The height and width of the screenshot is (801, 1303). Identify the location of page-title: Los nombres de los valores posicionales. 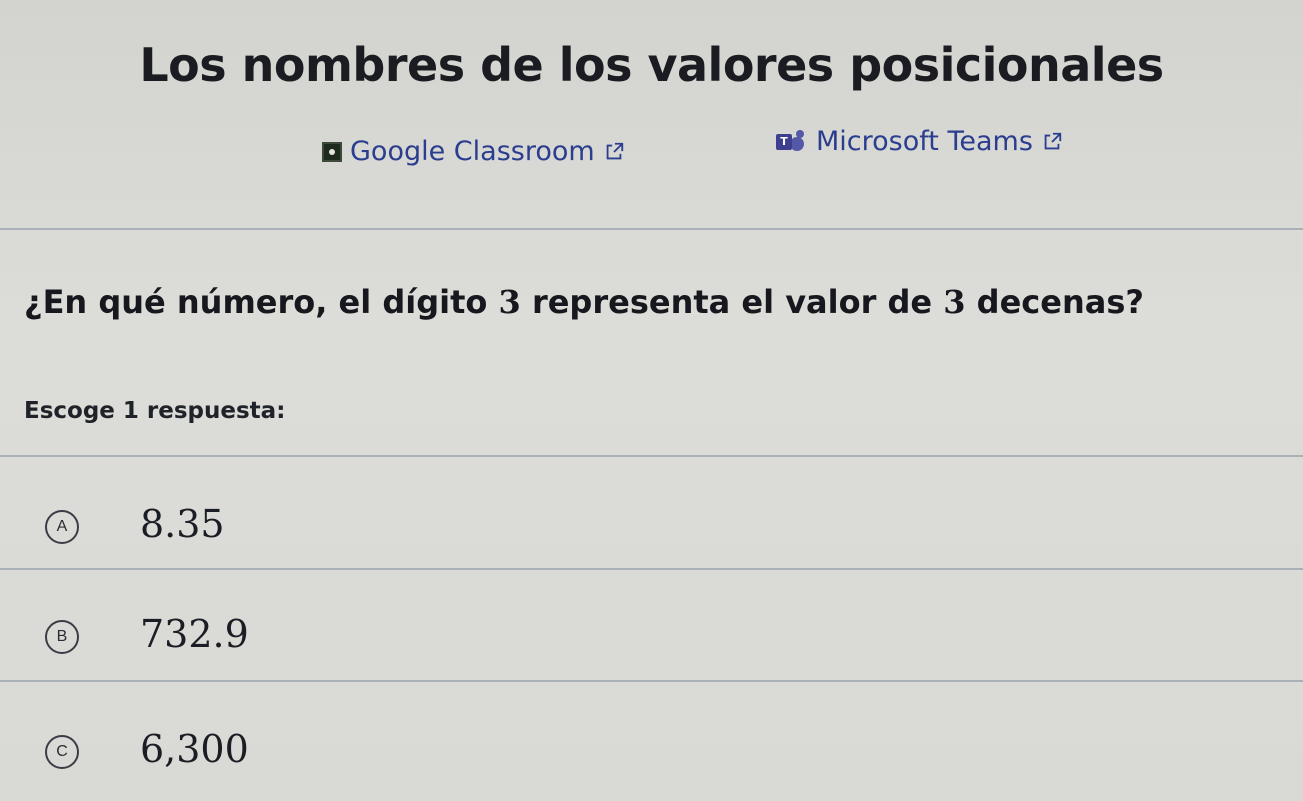
(651, 65).